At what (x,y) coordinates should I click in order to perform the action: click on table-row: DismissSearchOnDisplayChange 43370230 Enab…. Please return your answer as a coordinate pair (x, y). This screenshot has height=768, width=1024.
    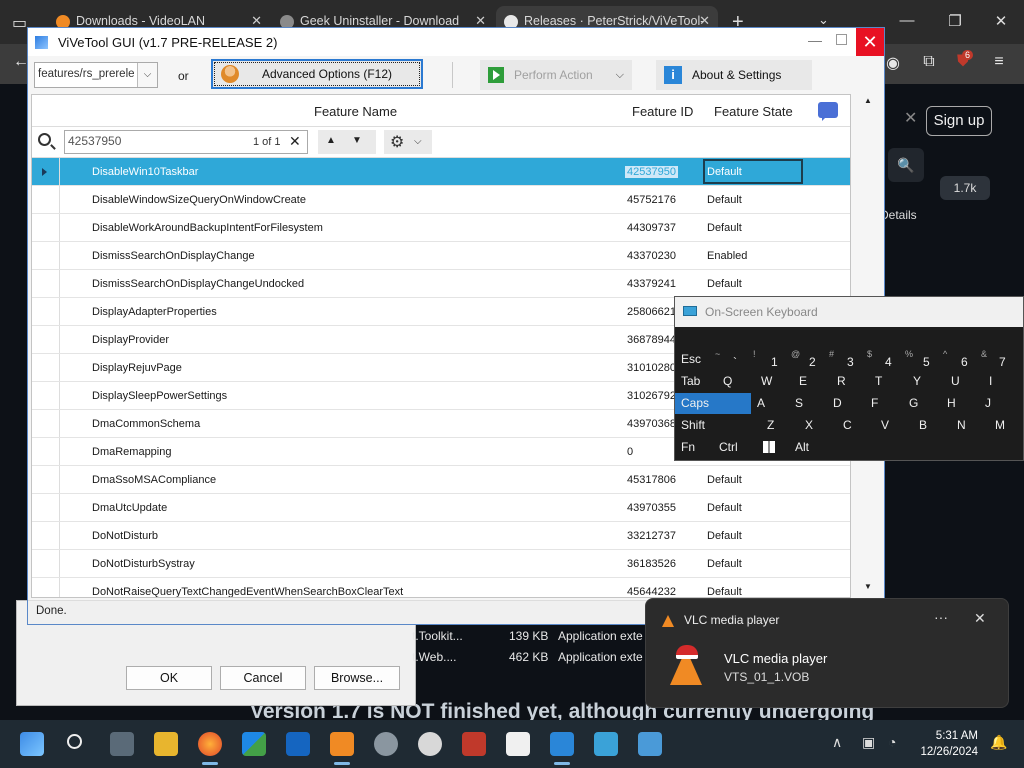
    Looking at the image, I should click on (441, 256).